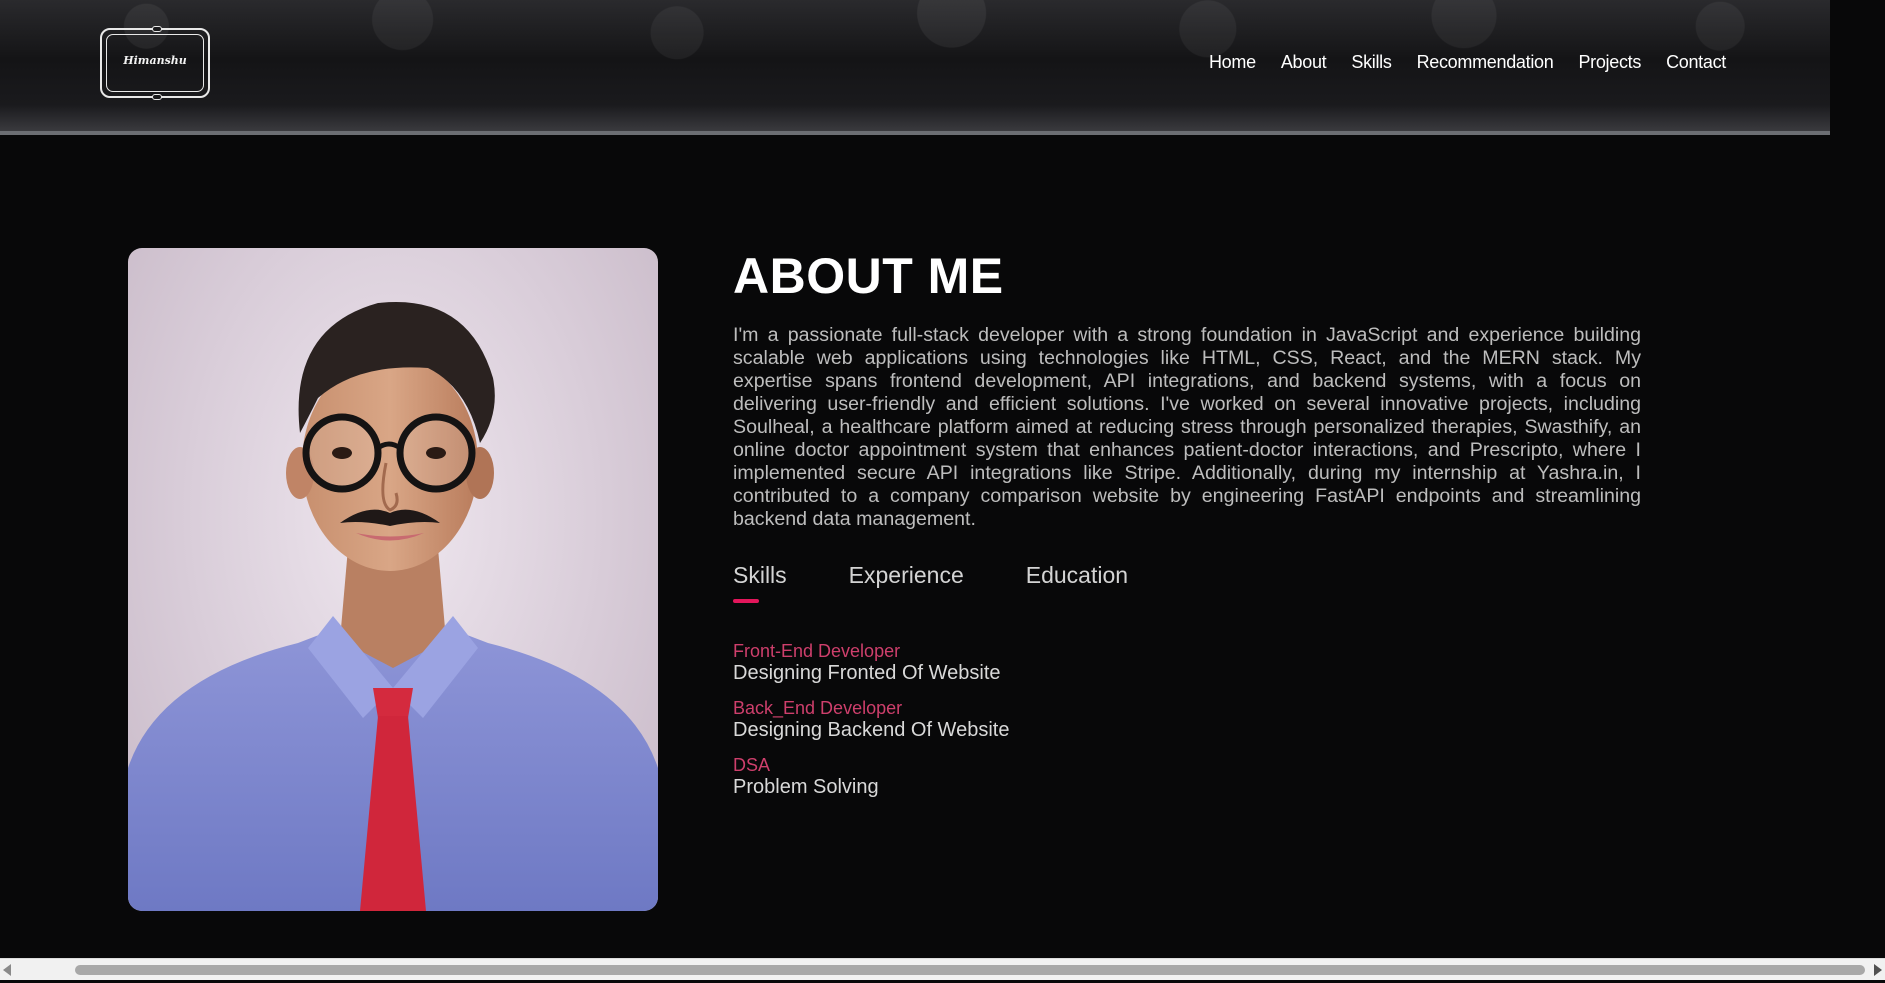 The height and width of the screenshot is (983, 1885). I want to click on scroll-right-arrow-icon, so click(1878, 970).